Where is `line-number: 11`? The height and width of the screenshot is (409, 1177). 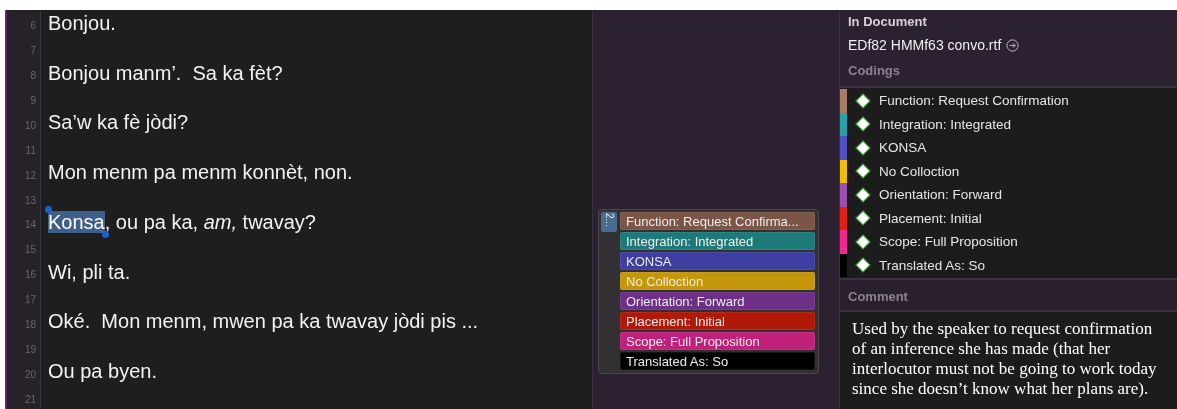 line-number: 11 is located at coordinates (30, 150).